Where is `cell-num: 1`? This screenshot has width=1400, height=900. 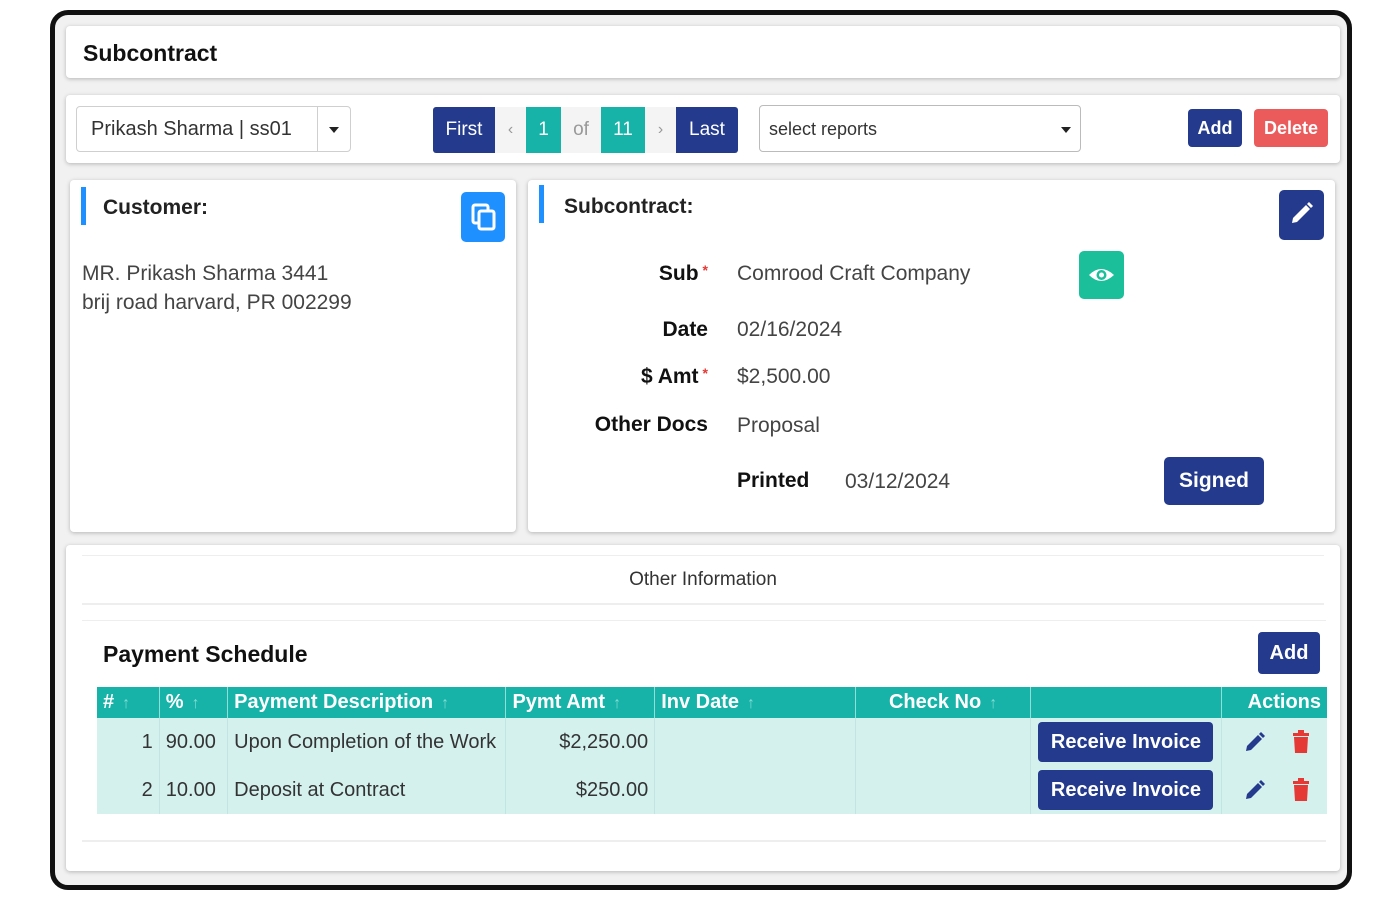 cell-num: 1 is located at coordinates (128, 742).